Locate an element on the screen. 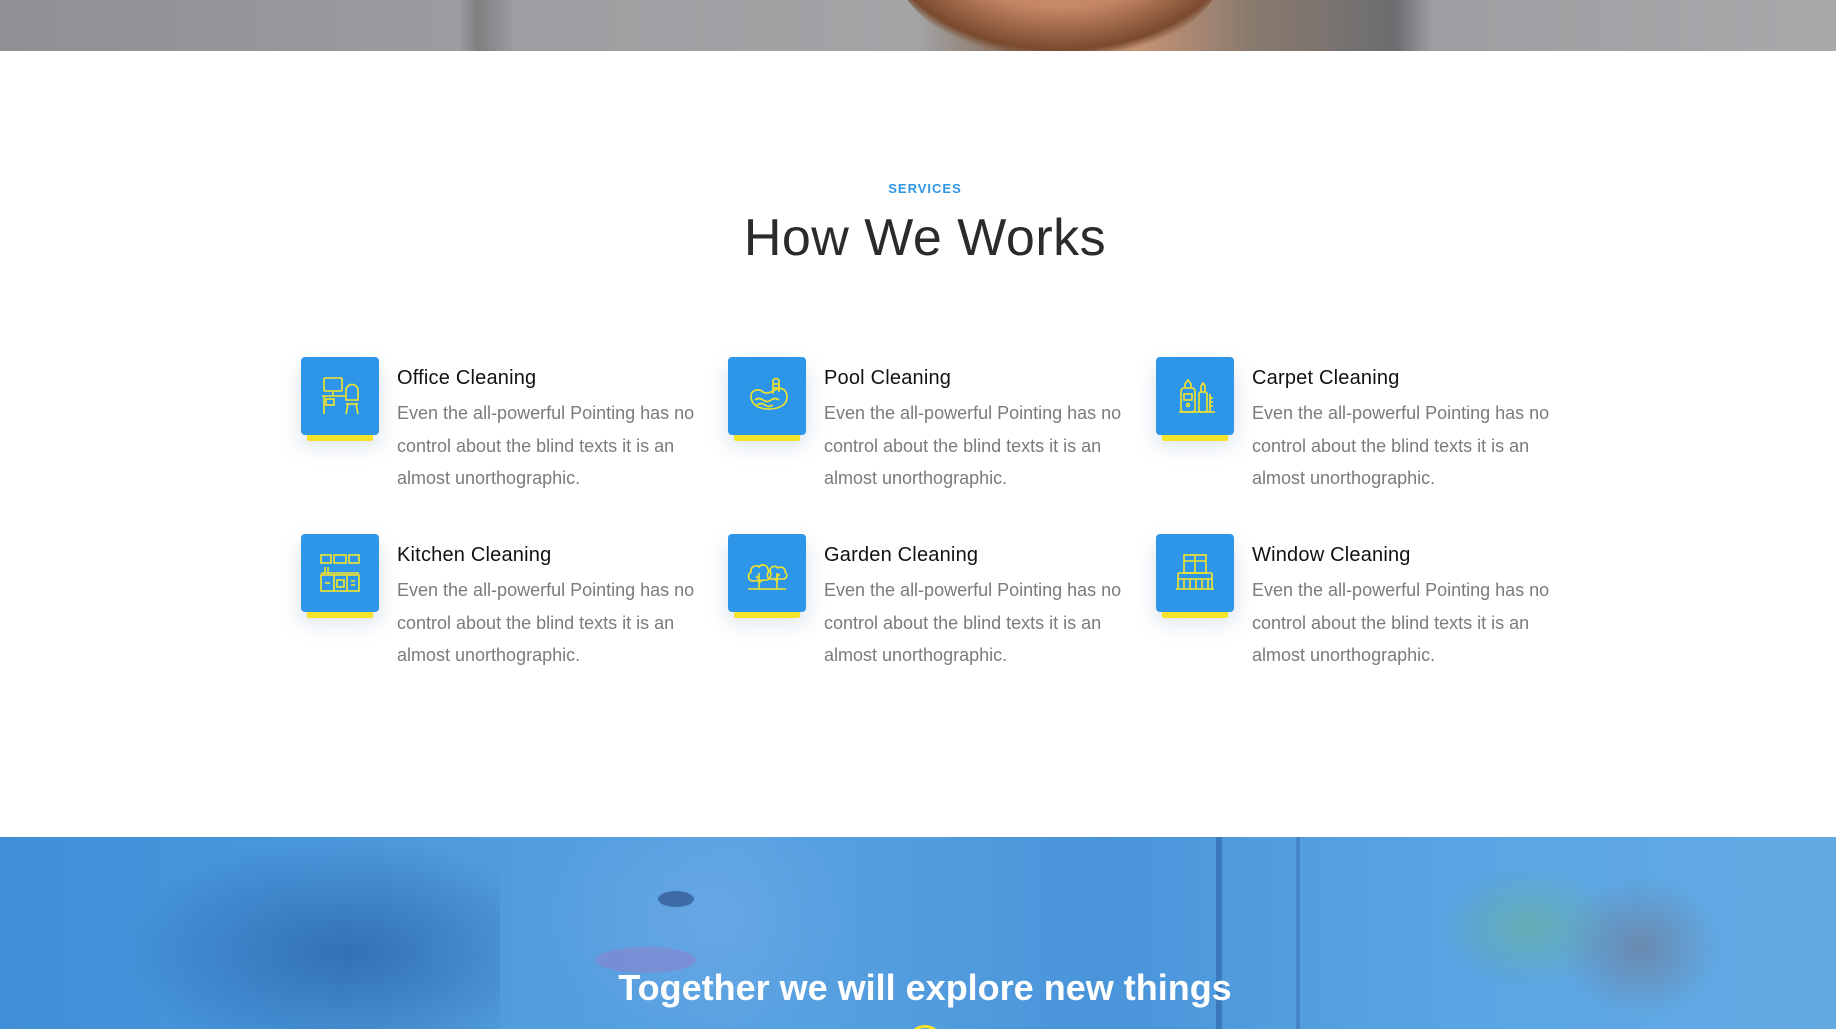  hero-person-image is located at coordinates (1060, 25).